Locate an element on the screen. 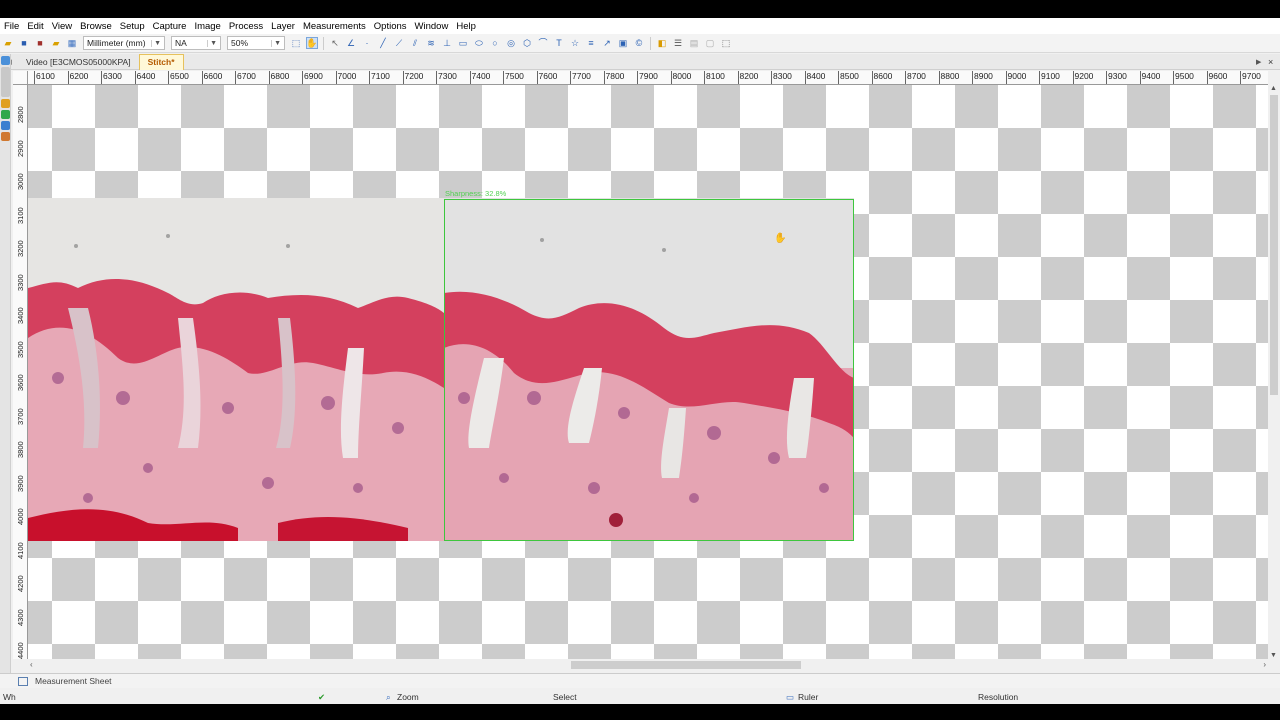  tab-video: Video [E3CMOS05000KPA] is located at coordinates (78, 62).